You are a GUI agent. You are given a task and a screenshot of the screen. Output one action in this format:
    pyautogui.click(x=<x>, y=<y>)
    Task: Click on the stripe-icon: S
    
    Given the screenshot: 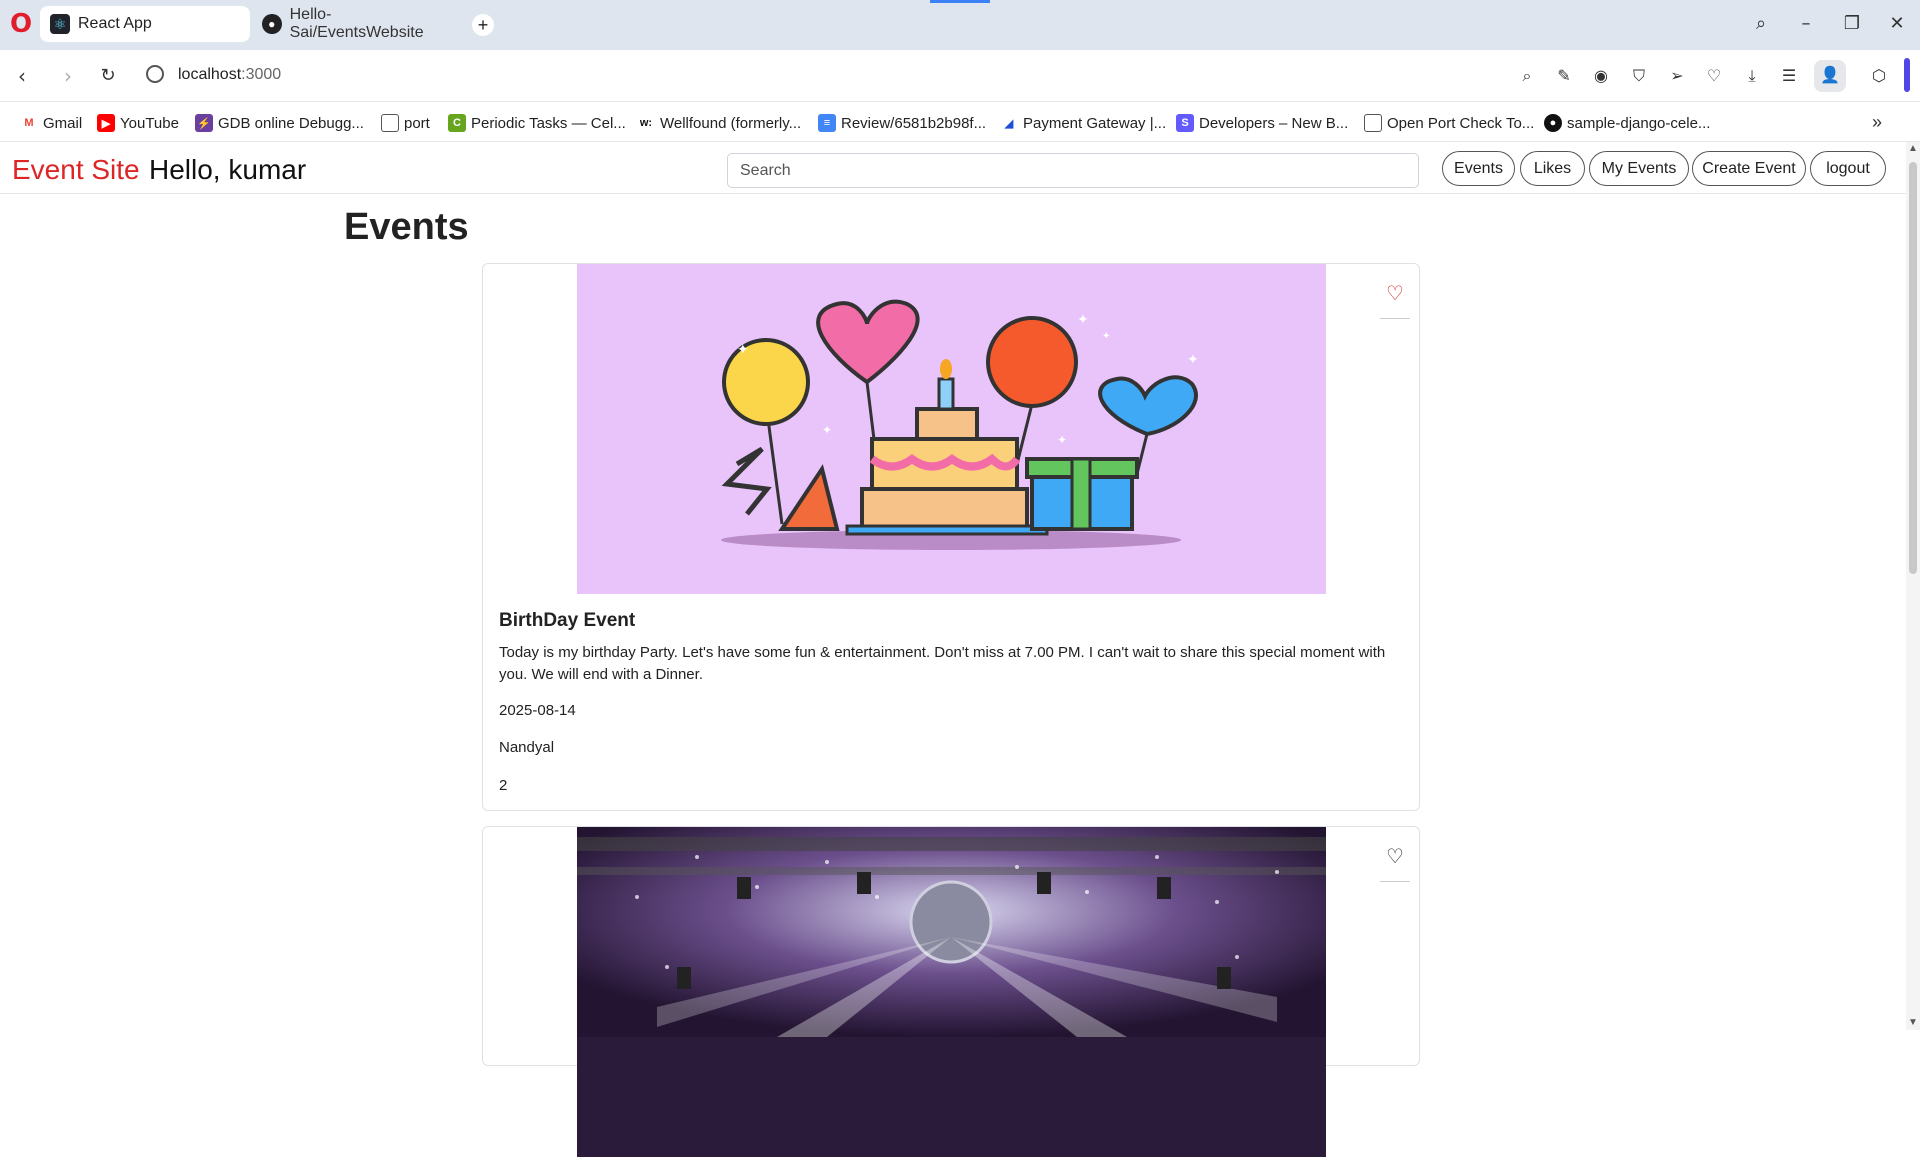 What is the action you would take?
    pyautogui.click(x=1185, y=123)
    